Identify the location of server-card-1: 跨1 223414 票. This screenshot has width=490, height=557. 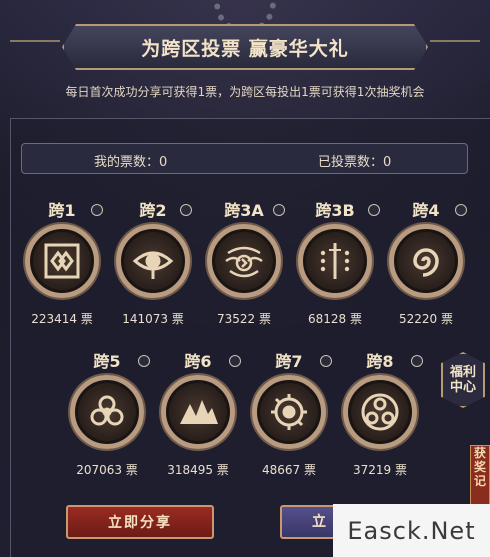
(62, 263).